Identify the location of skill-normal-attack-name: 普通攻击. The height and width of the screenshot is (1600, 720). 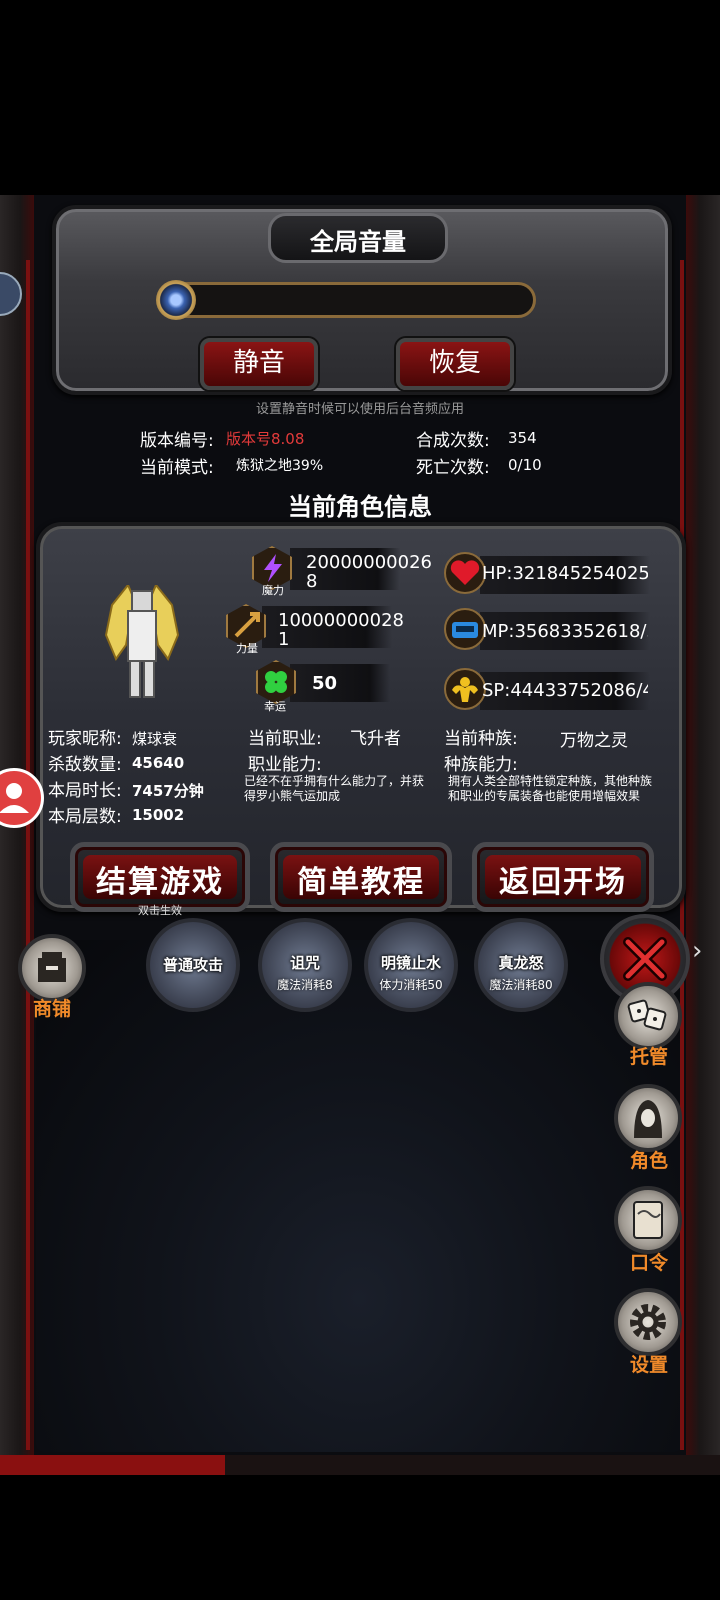
(192, 965).